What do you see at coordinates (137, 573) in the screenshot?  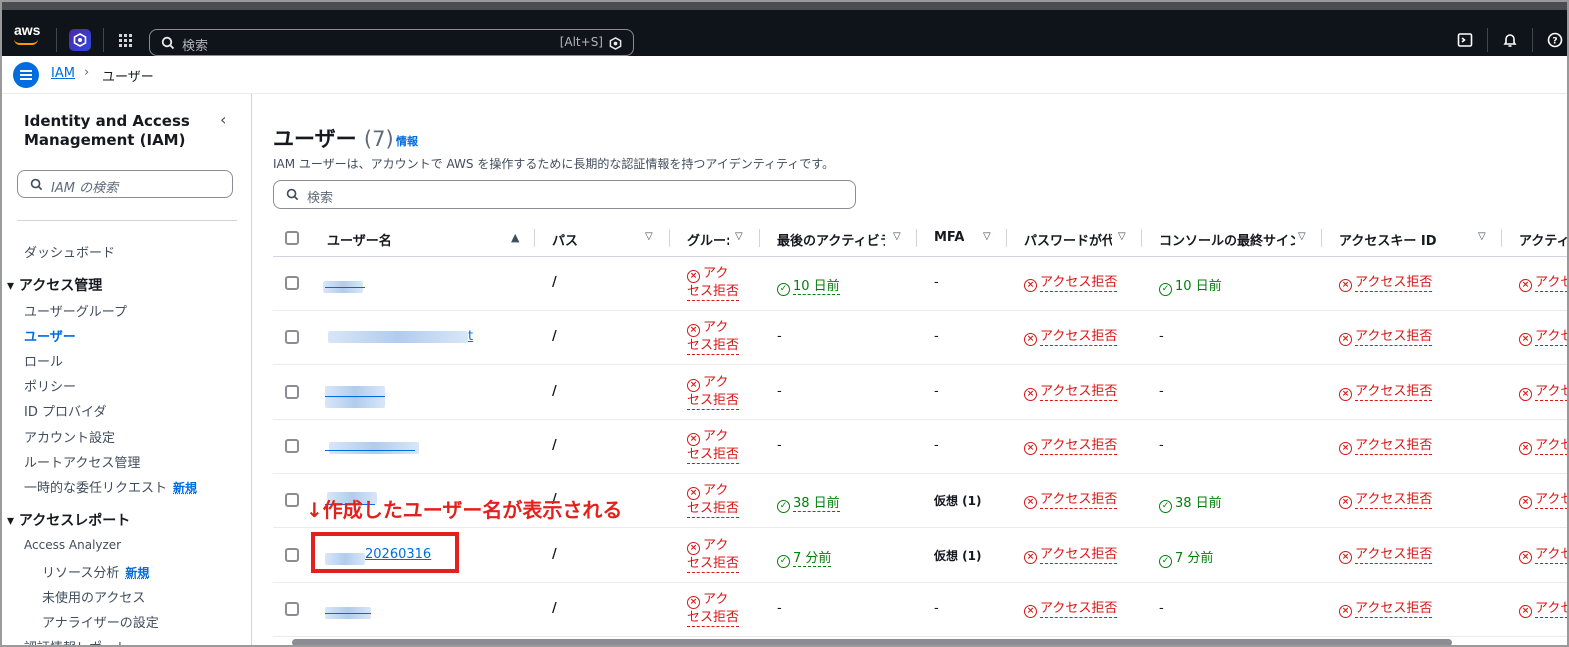 I see `new-badge: 新規` at bounding box center [137, 573].